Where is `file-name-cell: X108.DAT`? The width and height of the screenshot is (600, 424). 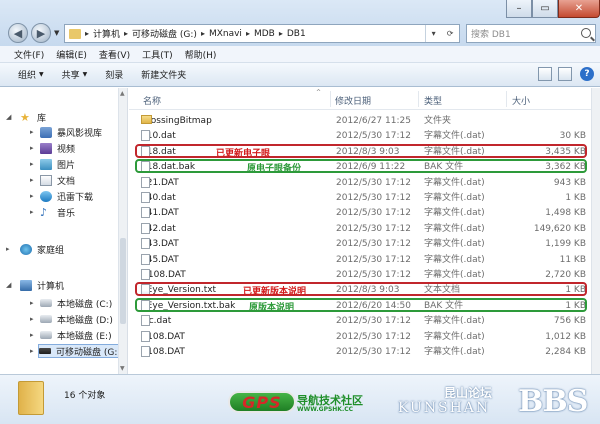 file-name-cell: X108.DAT is located at coordinates (163, 336).